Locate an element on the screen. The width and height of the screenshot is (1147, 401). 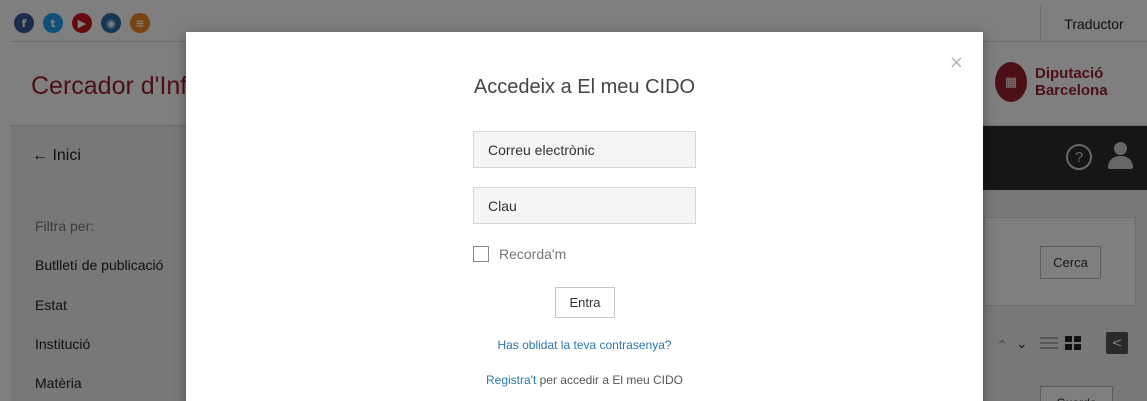
login-button: Entra is located at coordinates (585, 302).